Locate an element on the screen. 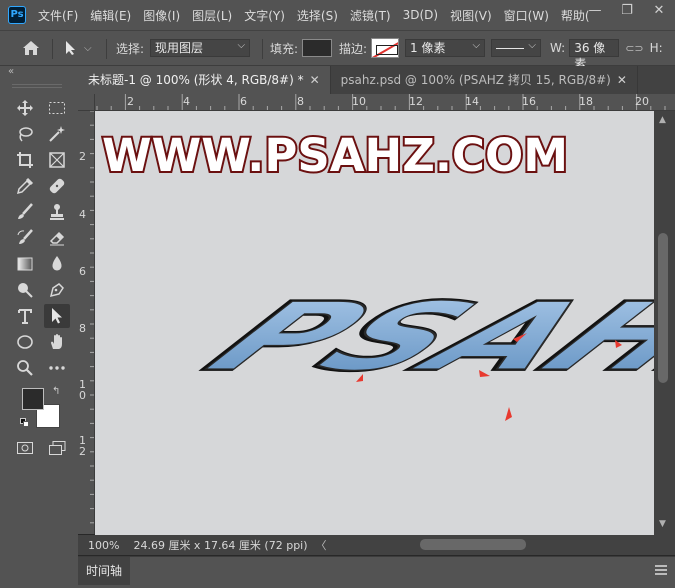 Image resolution: width=675 pixels, height=588 pixels. carved-text: PSAHZ is located at coordinates (409, 337).